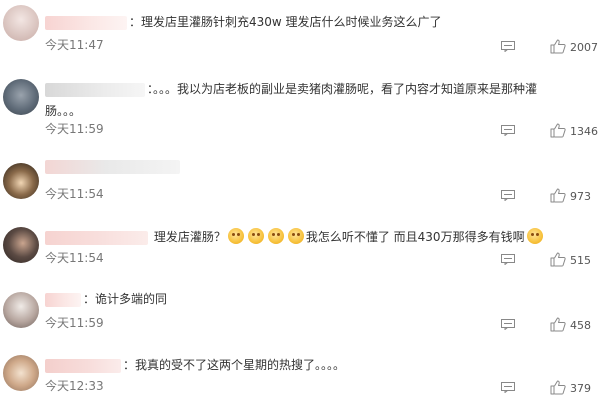 The image size is (602, 412). Describe the element at coordinates (131, 299) in the screenshot. I see `comment-text: 诡计多端的同` at that location.